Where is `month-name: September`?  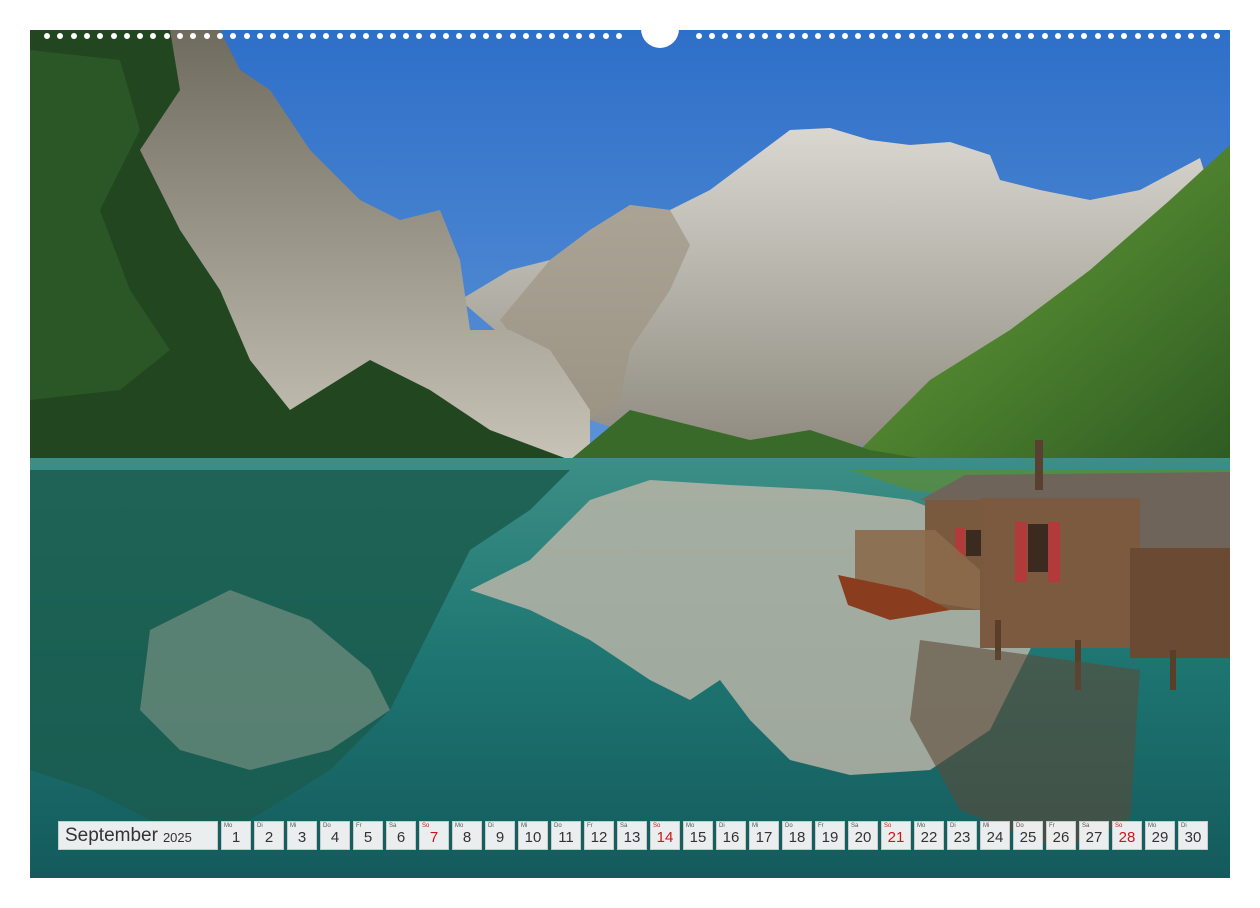 month-name: September is located at coordinates (111, 835).